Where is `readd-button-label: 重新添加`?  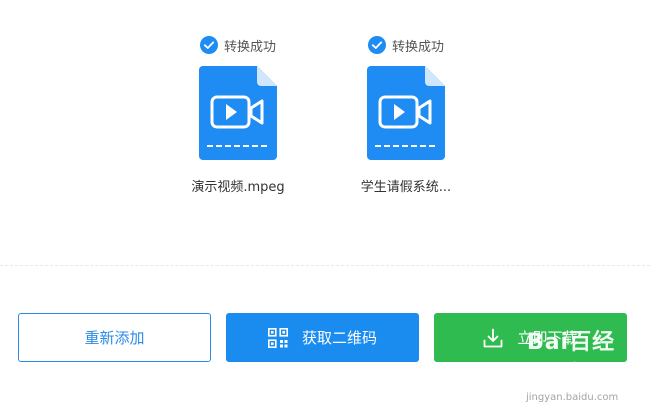
readd-button-label: 重新添加 is located at coordinates (114, 338).